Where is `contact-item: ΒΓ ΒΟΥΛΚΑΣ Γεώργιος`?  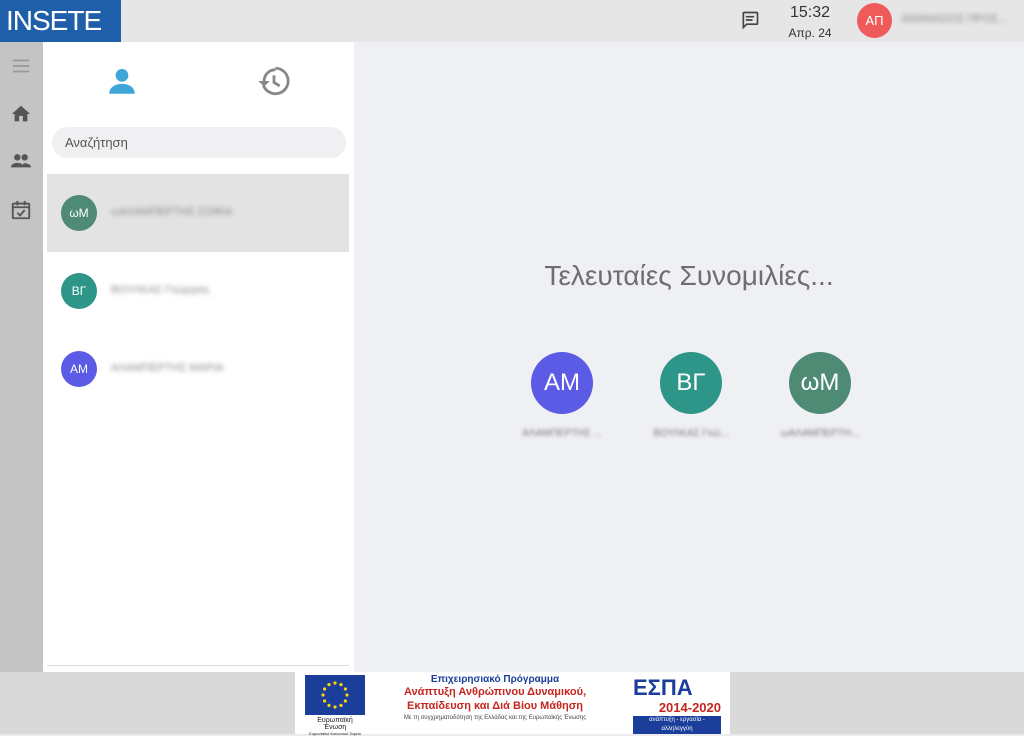
contact-item: ΒΓ ΒΟΥΛΚΑΣ Γεώργιος is located at coordinates (198, 291).